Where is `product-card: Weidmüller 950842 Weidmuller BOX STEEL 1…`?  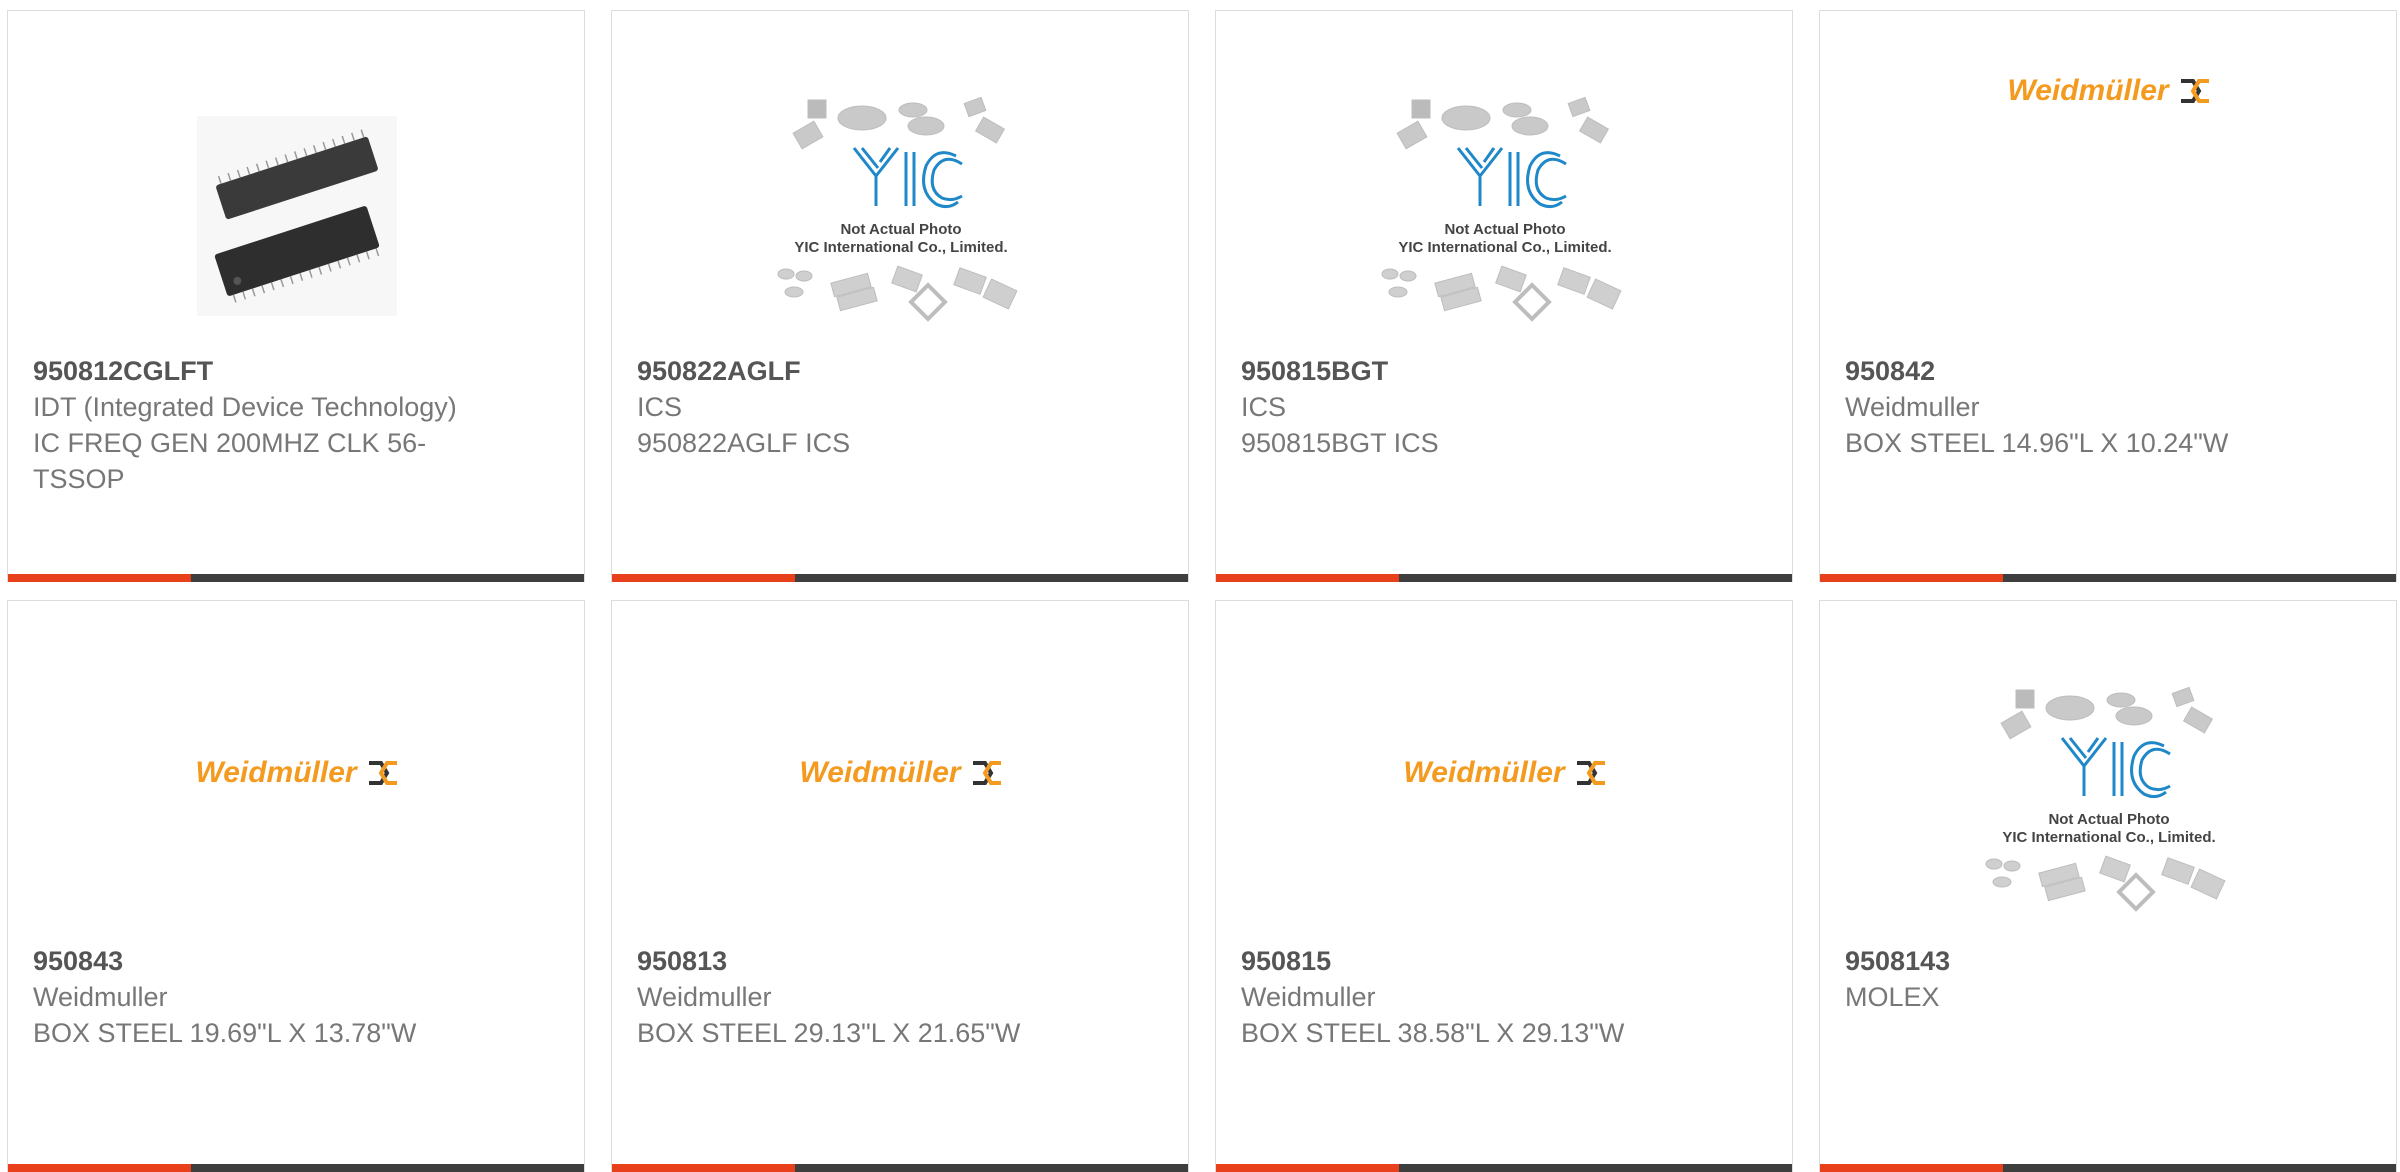
product-card: Weidmüller 950842 Weidmuller BOX STEEL 1… is located at coordinates (2108, 296).